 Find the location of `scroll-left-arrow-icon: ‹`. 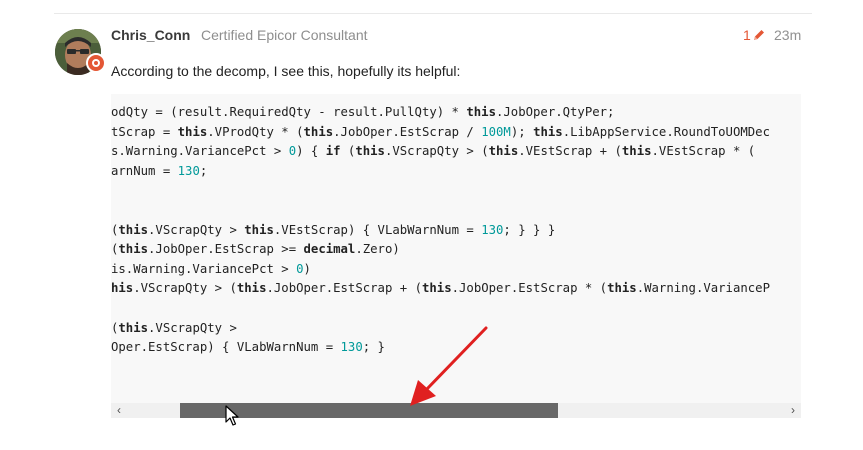

scroll-left-arrow-icon: ‹ is located at coordinates (119, 410).